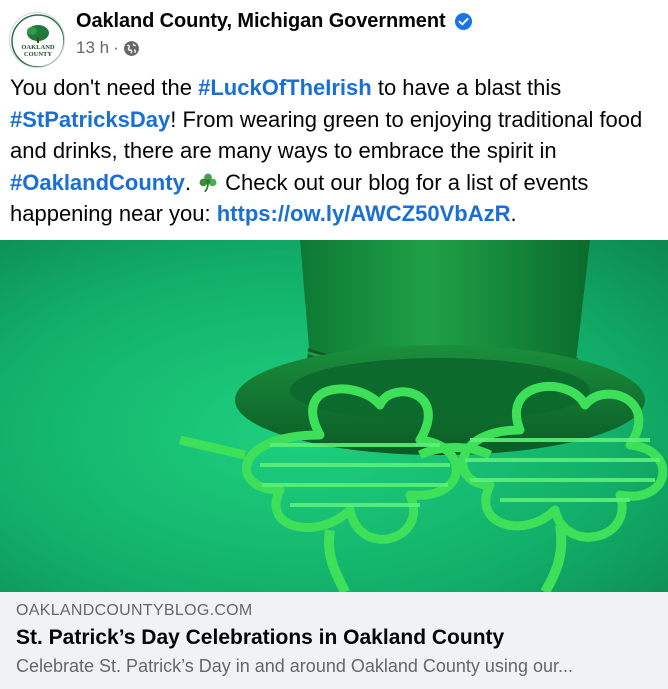 This screenshot has height=689, width=668. What do you see at coordinates (463, 21) in the screenshot?
I see `verified-badge-icon` at bounding box center [463, 21].